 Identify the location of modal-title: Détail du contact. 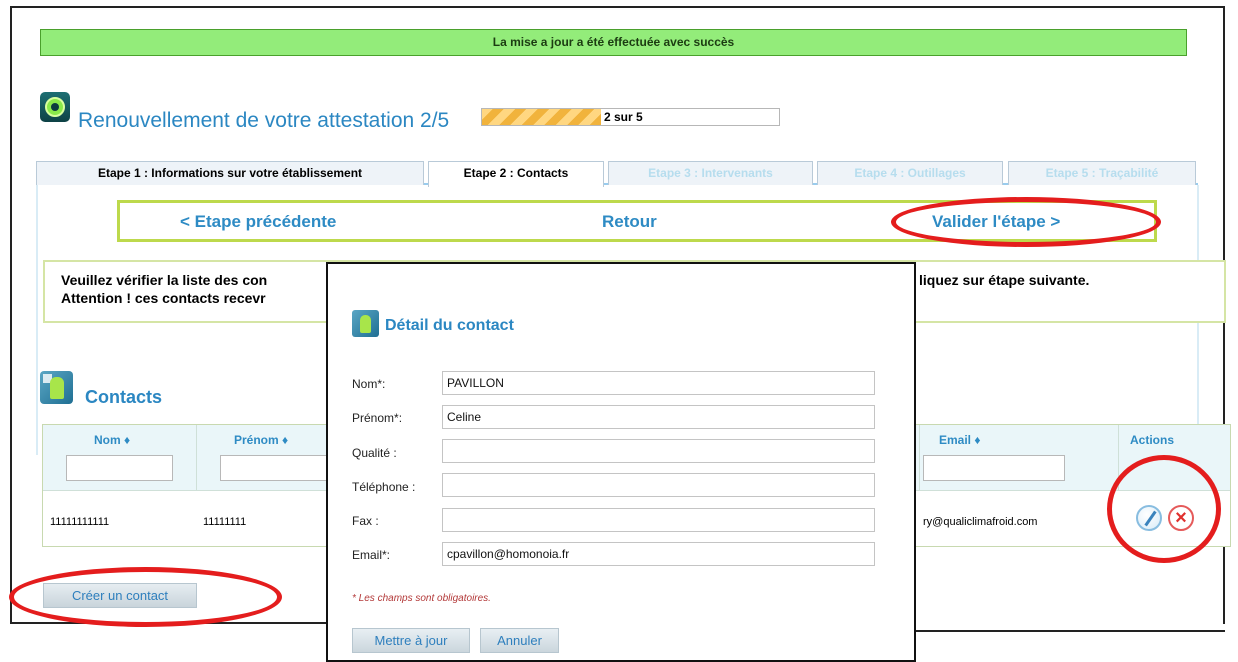
(449, 325).